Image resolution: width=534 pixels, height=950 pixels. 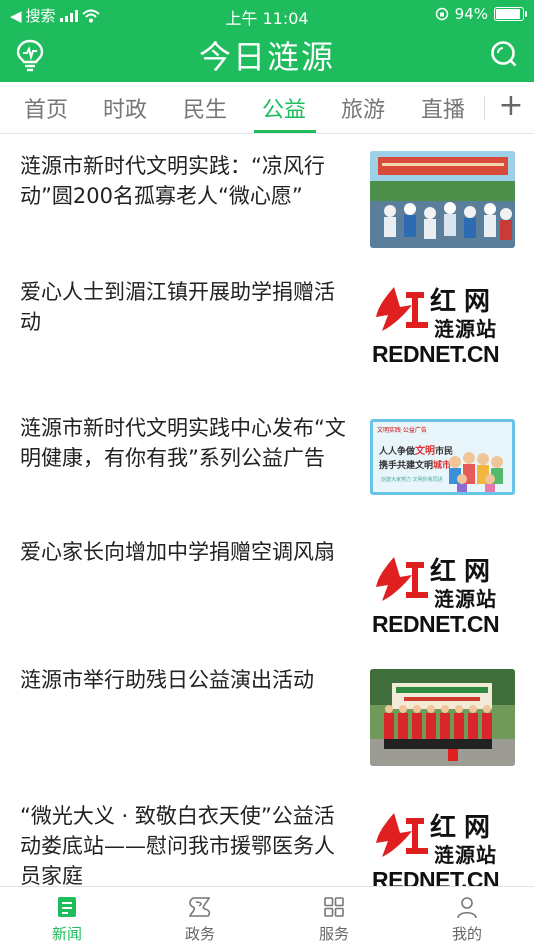 I want to click on tab-politics: 时政, so click(x=125, y=108).